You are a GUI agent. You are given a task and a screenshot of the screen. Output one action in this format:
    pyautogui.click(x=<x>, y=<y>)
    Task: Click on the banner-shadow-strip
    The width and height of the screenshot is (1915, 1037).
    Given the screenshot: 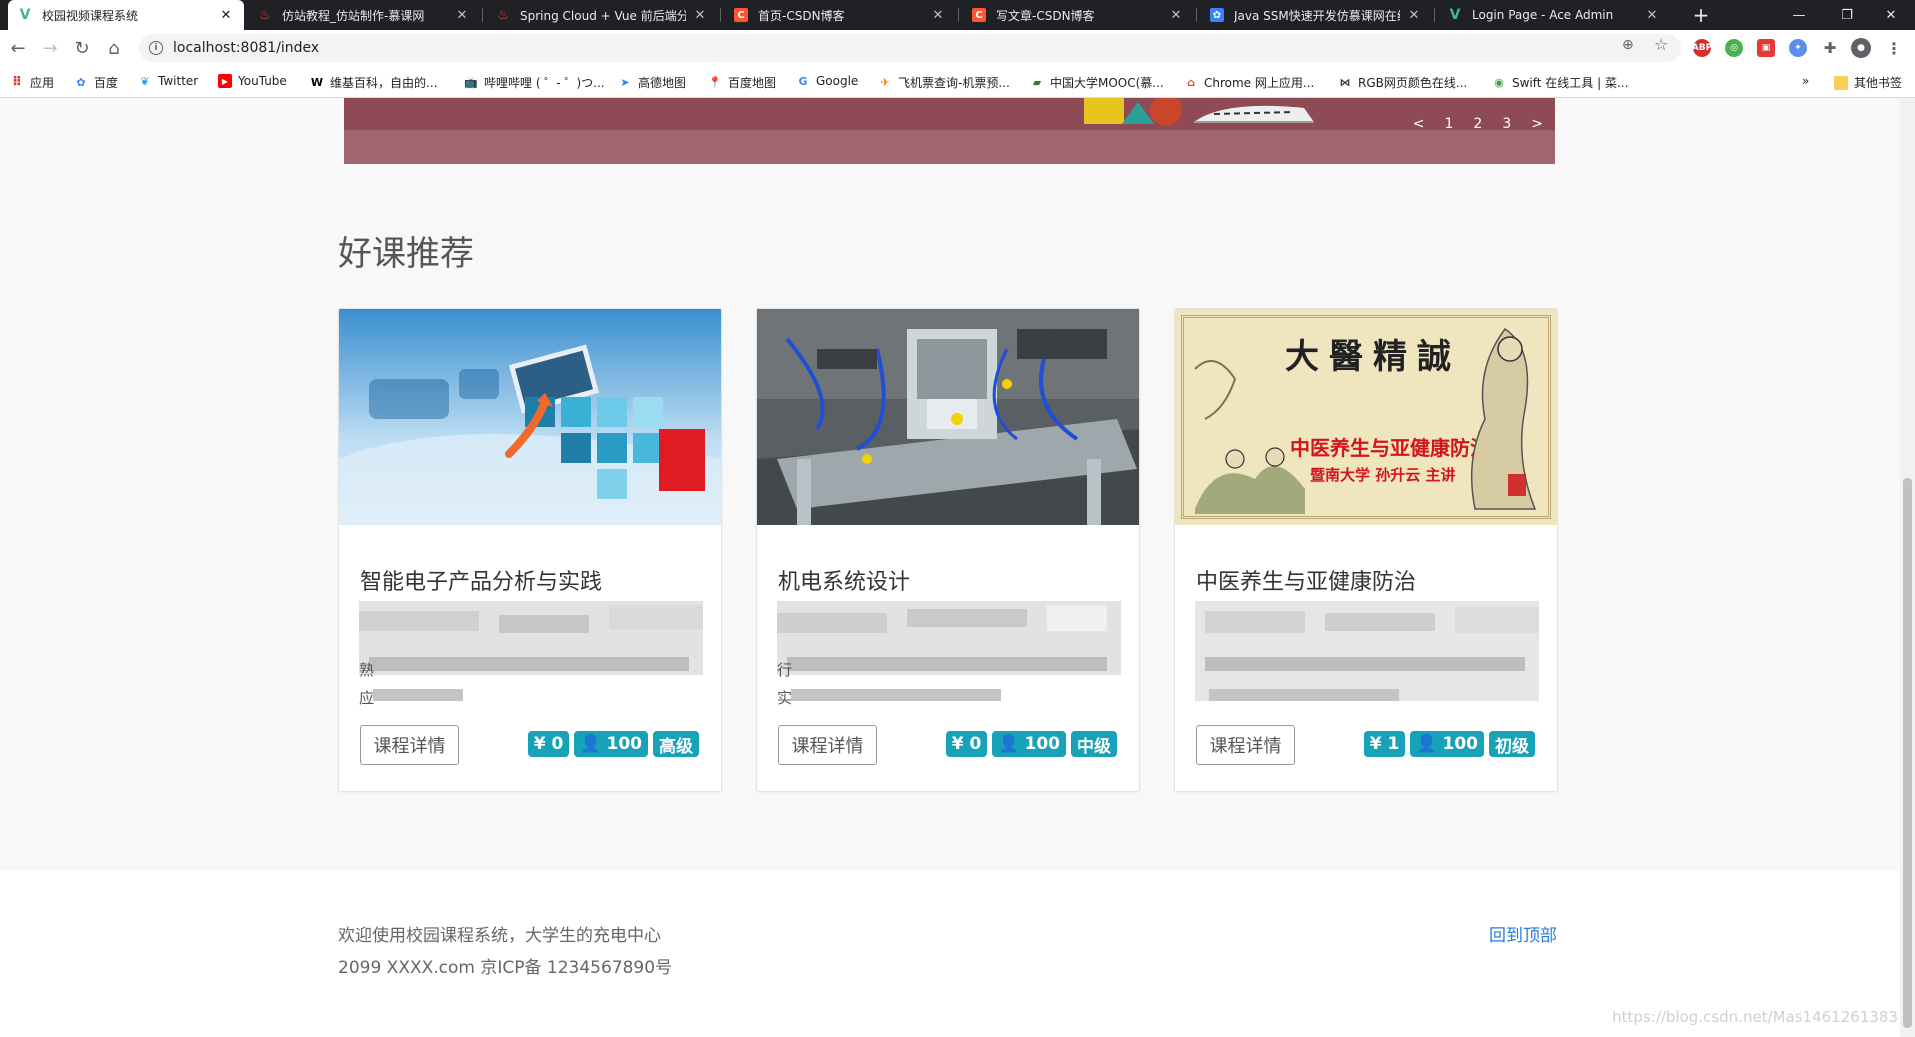 What is the action you would take?
    pyautogui.click(x=949, y=147)
    